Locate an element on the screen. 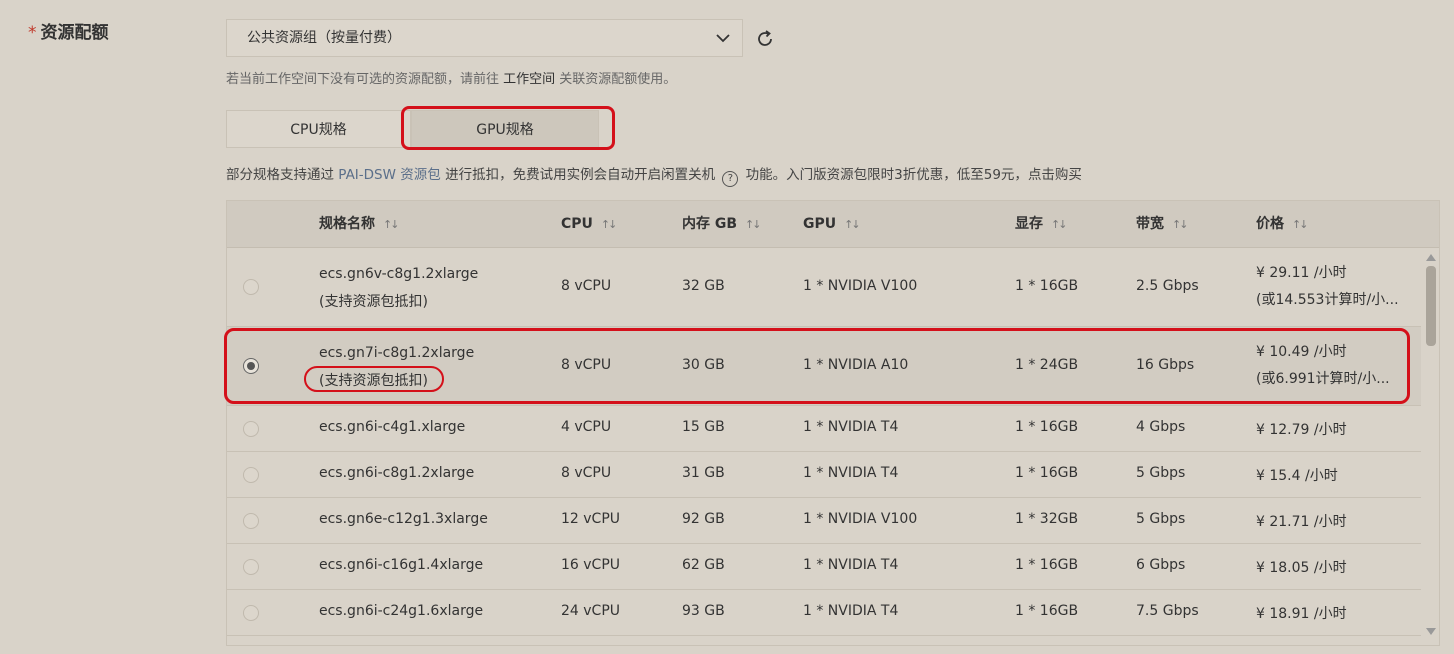  help-icon: ? is located at coordinates (730, 179).